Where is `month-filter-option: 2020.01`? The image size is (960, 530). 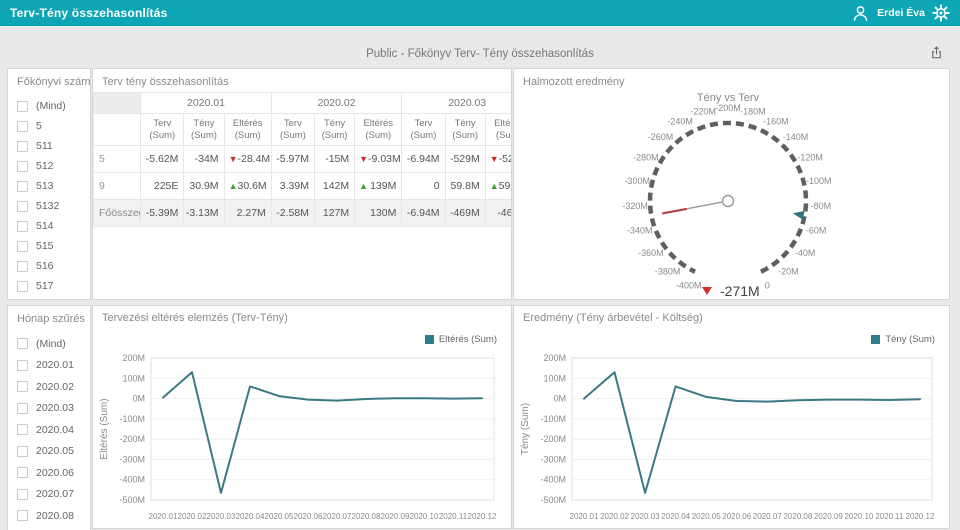
month-filter-option: 2020.01 is located at coordinates (53, 366).